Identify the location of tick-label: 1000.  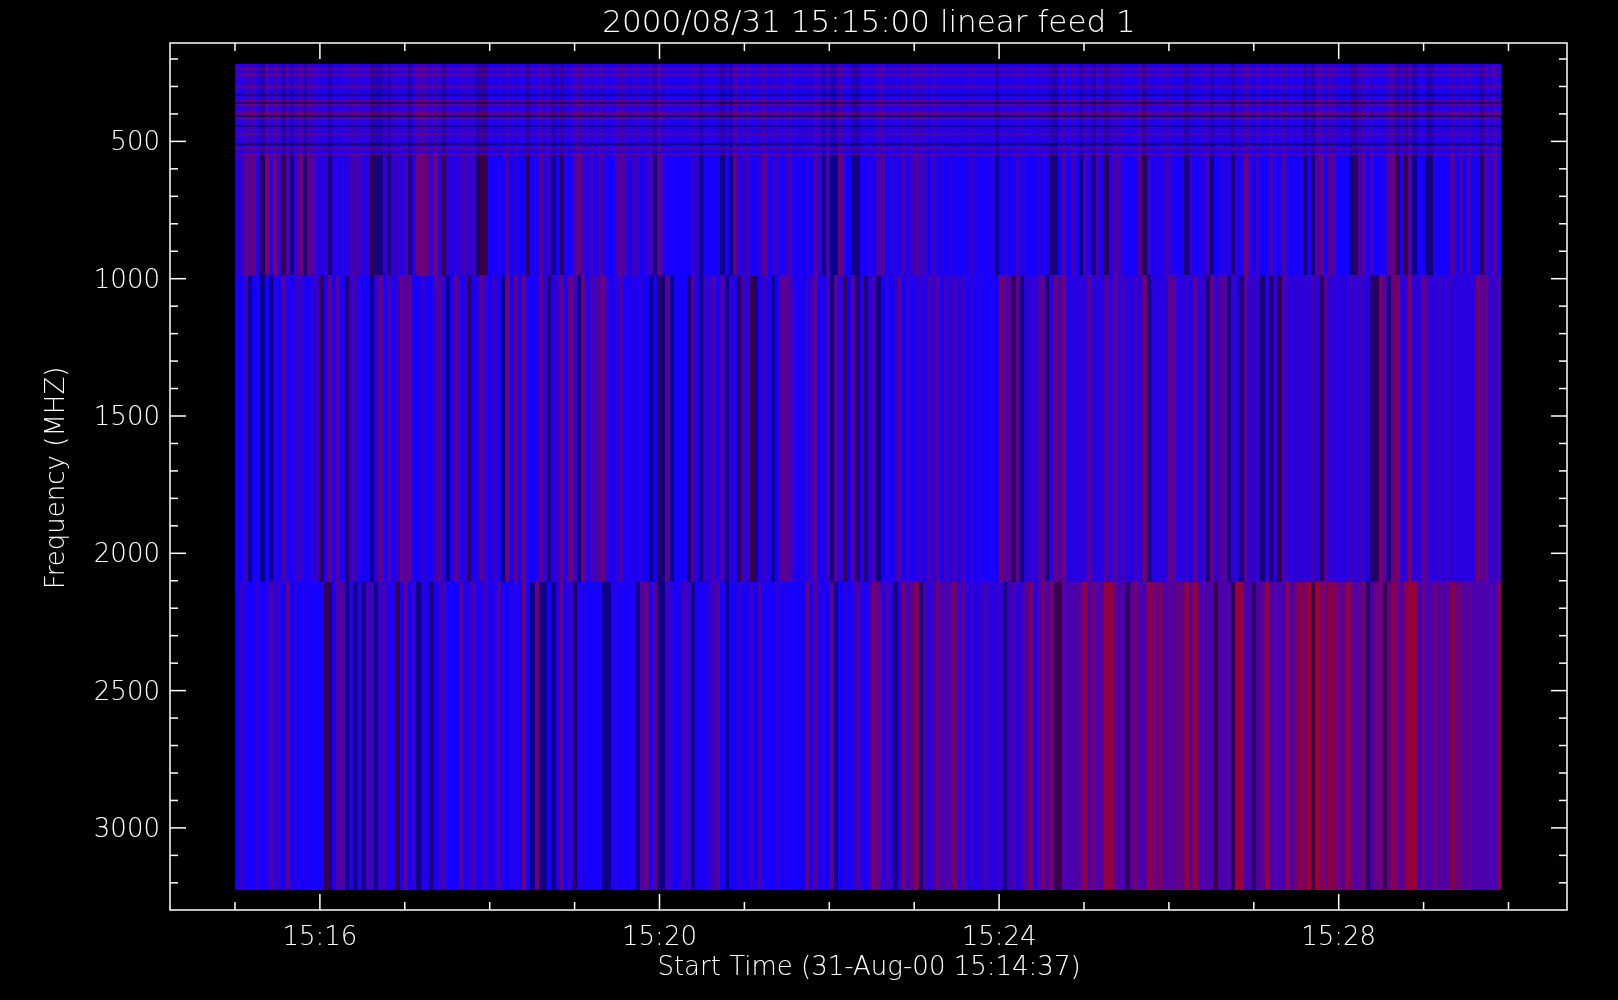
(126, 278).